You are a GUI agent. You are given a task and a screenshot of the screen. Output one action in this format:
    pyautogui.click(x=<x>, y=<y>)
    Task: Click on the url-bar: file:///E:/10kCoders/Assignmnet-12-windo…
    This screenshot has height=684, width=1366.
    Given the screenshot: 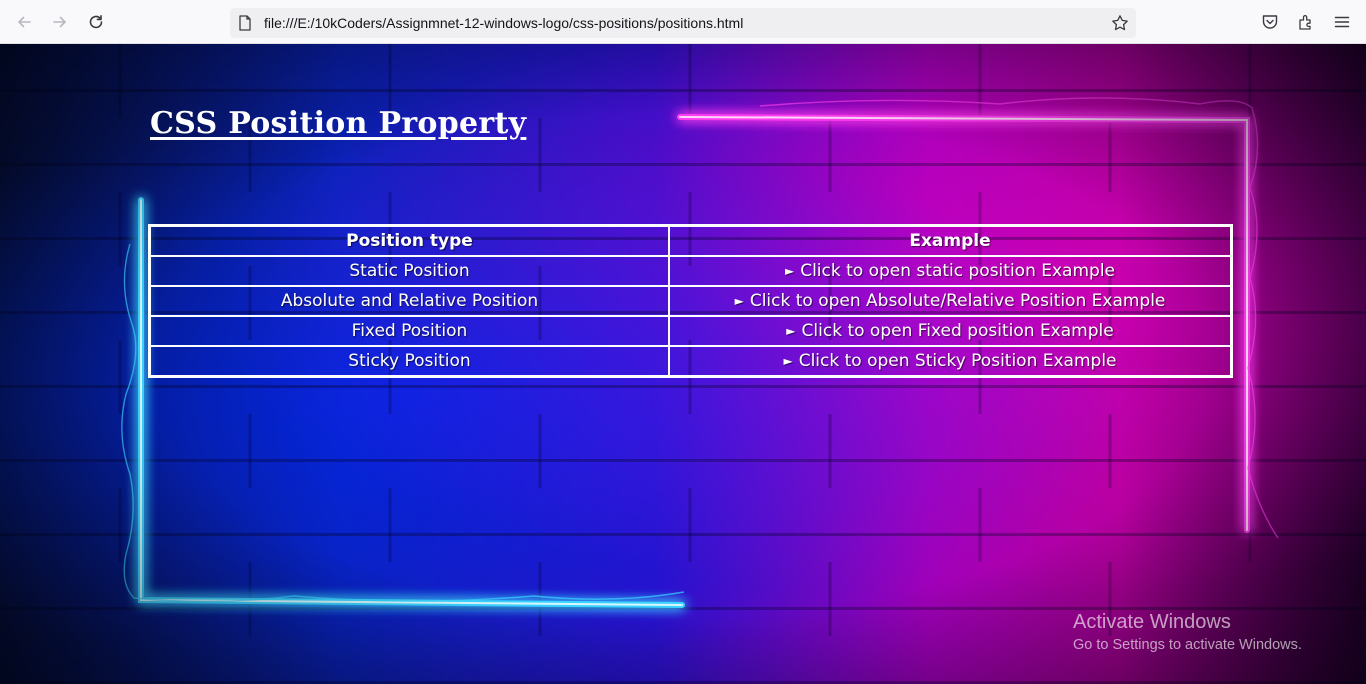 What is the action you would take?
    pyautogui.click(x=683, y=23)
    